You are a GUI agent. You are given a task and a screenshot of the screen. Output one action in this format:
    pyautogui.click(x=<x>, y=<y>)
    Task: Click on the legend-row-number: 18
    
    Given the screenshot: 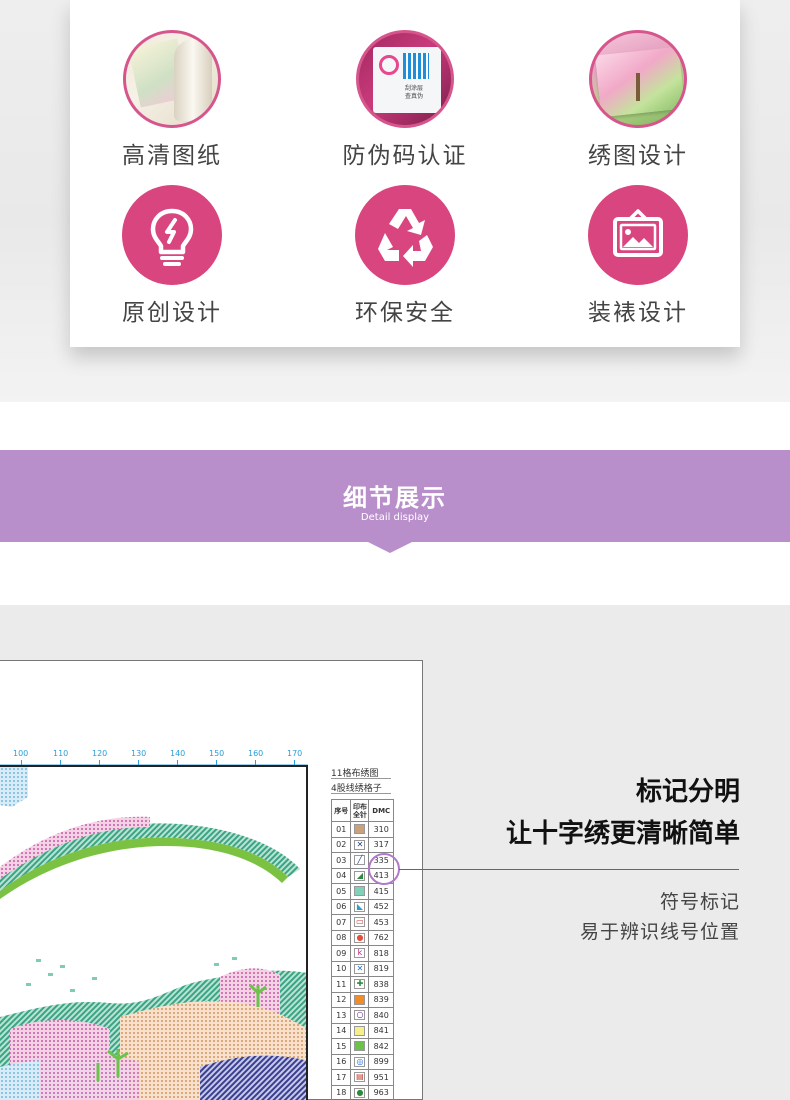 What is the action you would take?
    pyautogui.click(x=341, y=1092)
    